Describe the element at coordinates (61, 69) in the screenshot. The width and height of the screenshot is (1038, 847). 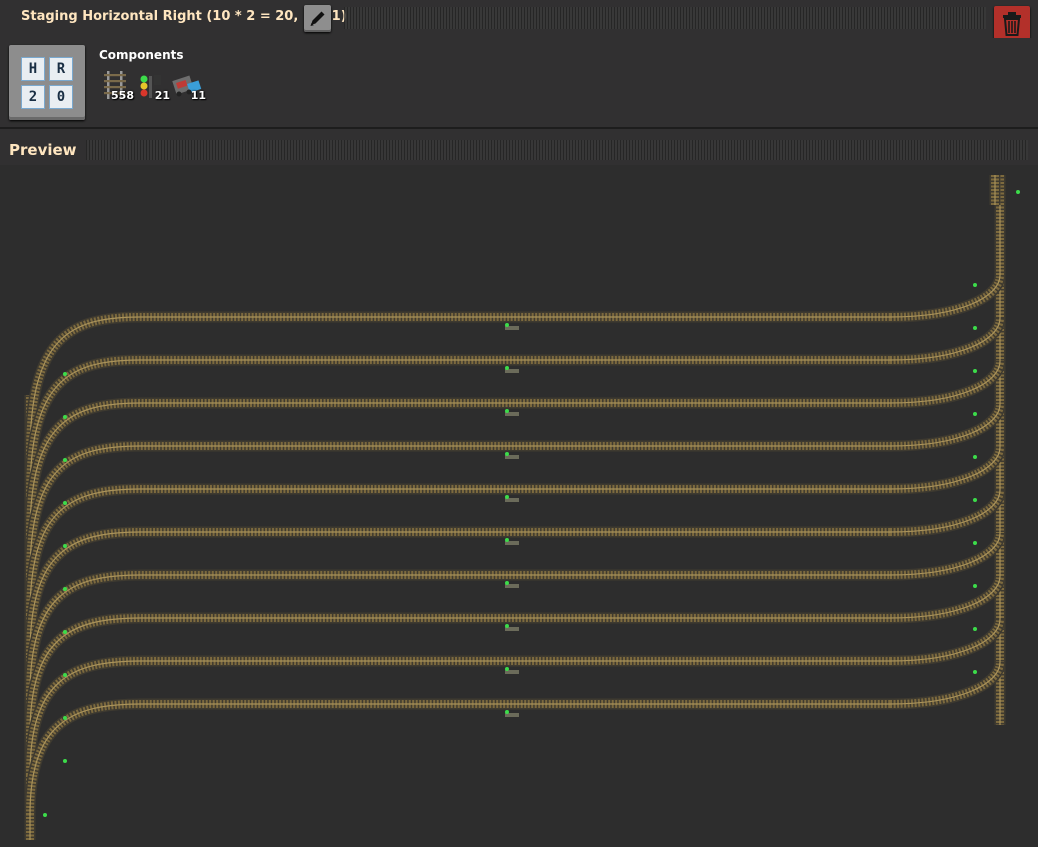
I see `blueprint-icon-cell: R` at that location.